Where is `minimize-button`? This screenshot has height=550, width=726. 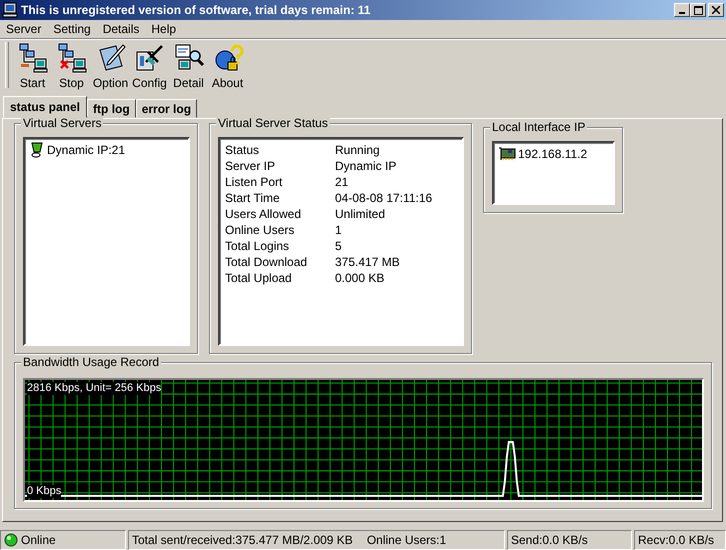 minimize-button is located at coordinates (682, 10).